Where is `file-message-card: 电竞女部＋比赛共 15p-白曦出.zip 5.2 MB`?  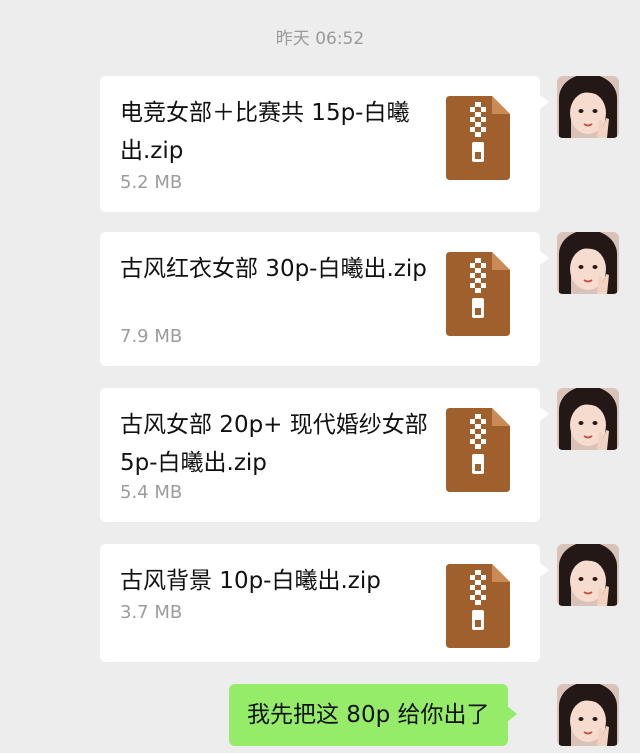
file-message-card: 电竞女部＋比赛共 15p-白曦出.zip 5.2 MB is located at coordinates (324, 144).